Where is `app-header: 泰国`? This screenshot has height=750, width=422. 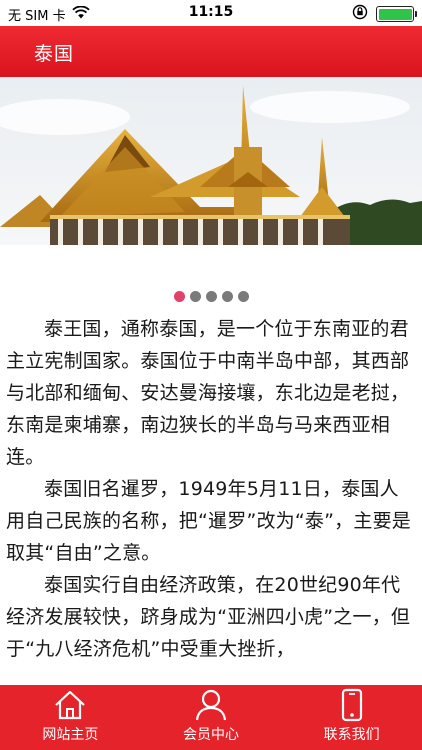
app-header: 泰国 is located at coordinates (211, 51).